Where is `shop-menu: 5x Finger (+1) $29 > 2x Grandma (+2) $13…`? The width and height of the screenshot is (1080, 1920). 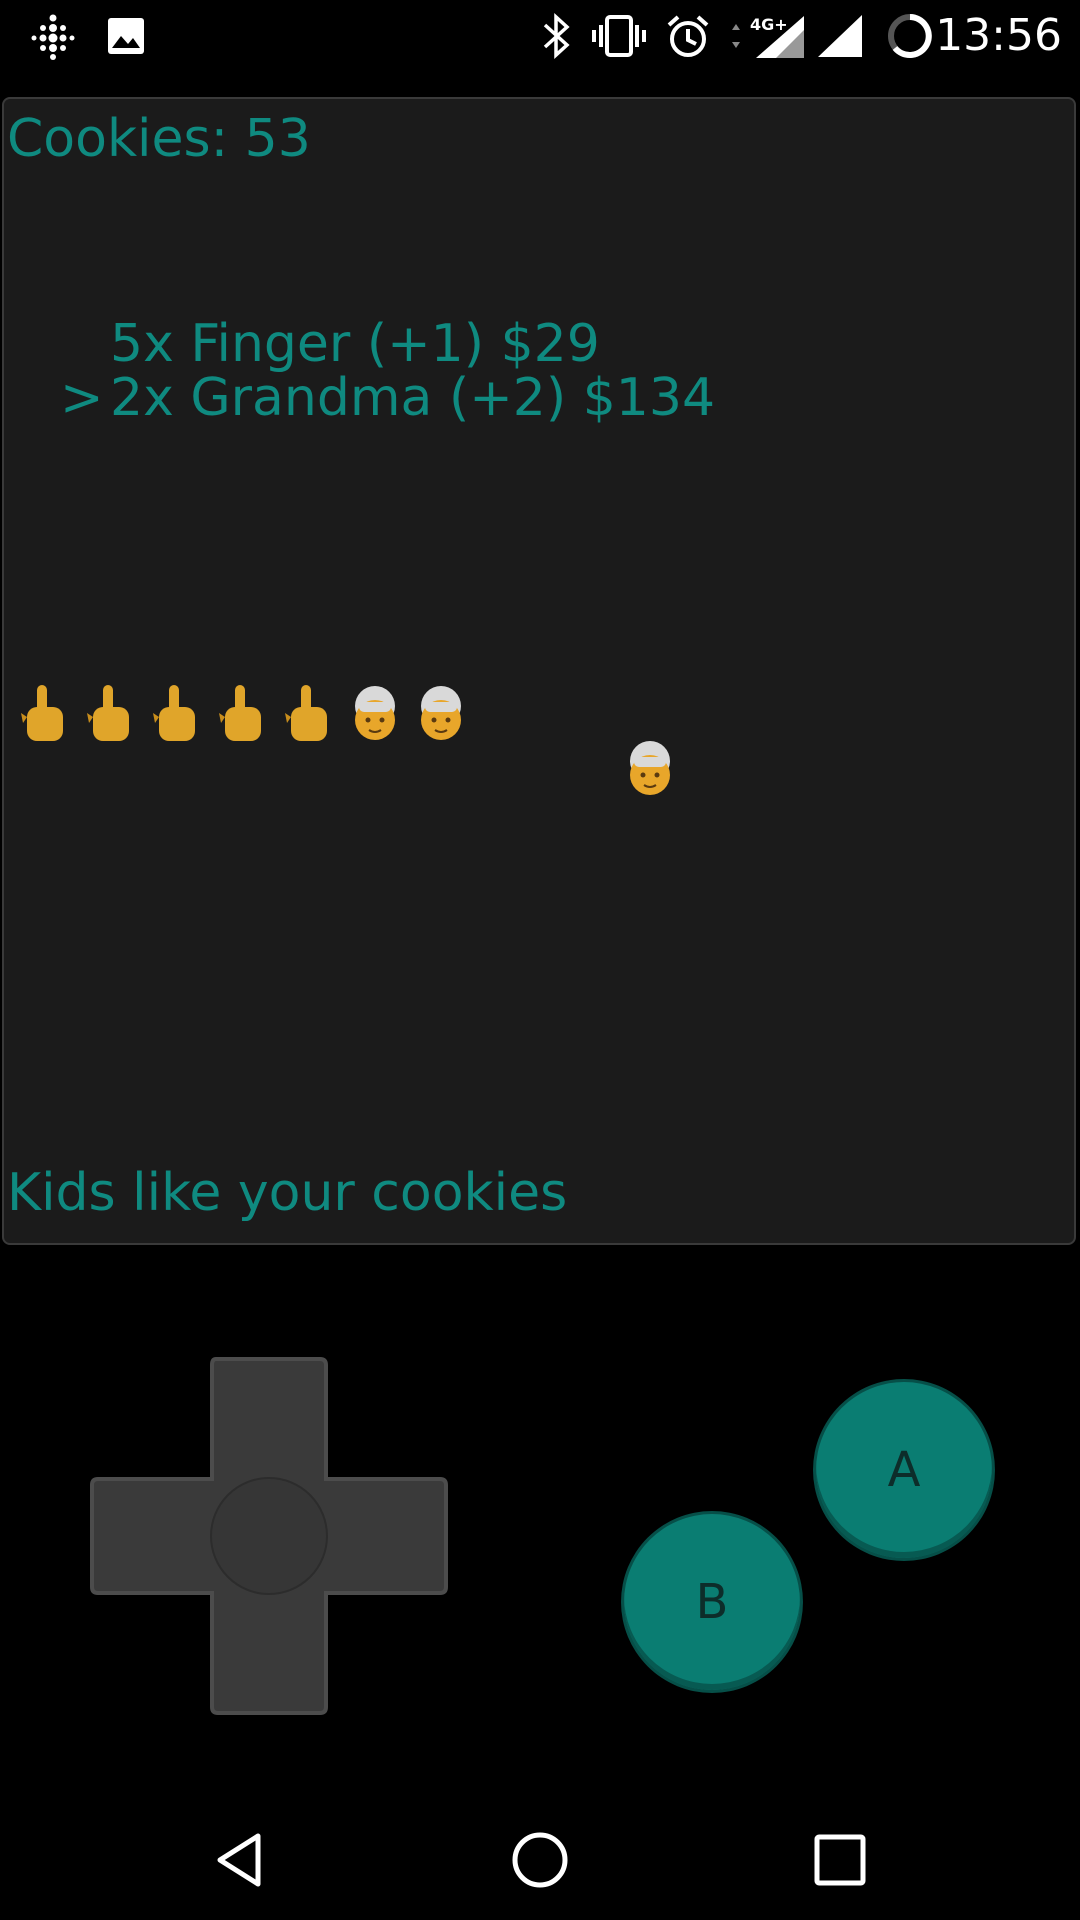 shop-menu: 5x Finger (+1) $29 > 2x Grandma (+2) $13… is located at coordinates (387, 371).